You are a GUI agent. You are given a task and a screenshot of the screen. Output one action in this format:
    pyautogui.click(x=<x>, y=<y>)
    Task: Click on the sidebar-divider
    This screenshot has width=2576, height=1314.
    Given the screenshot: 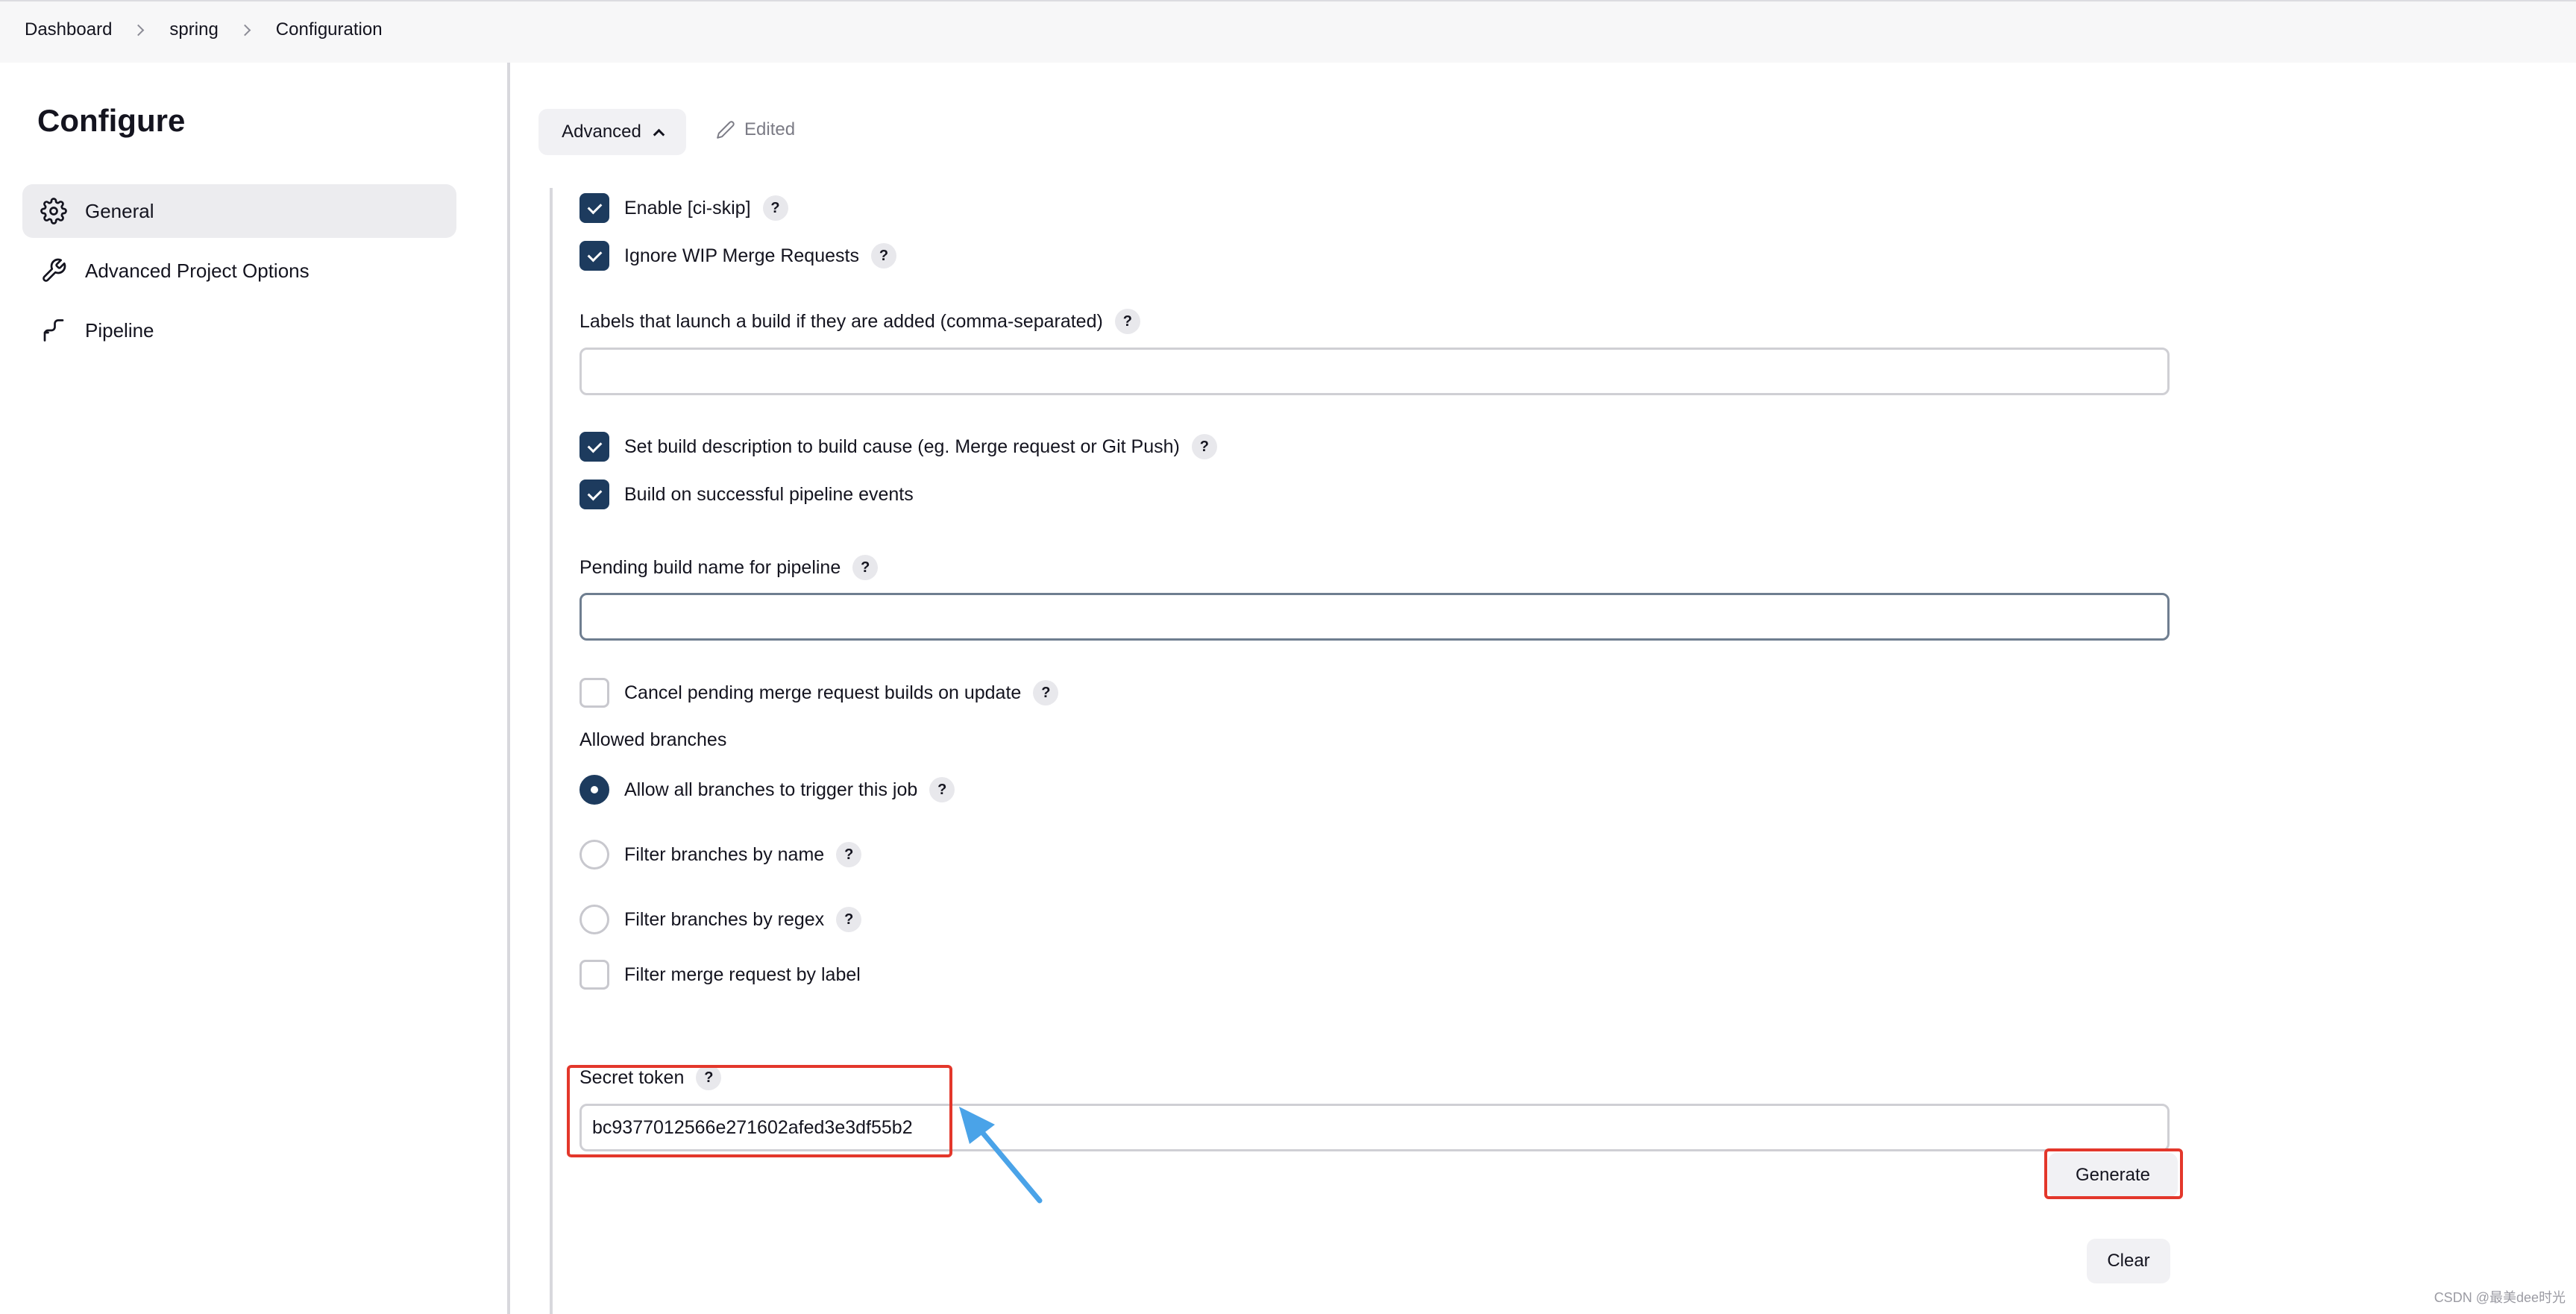 What is the action you would take?
    pyautogui.click(x=508, y=688)
    